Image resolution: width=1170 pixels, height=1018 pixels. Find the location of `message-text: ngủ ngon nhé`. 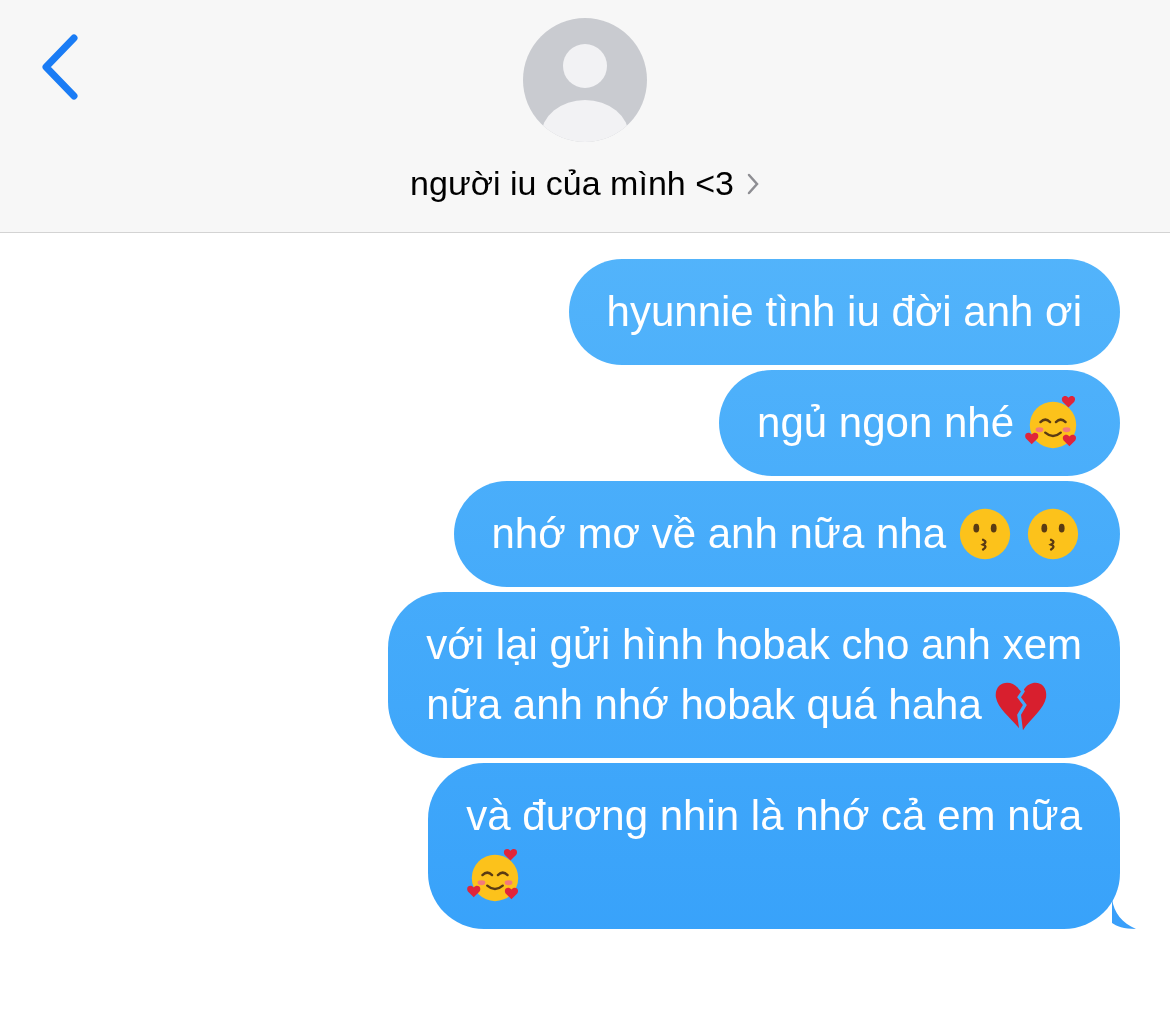

message-text: ngủ ngon nhé is located at coordinates (885, 423).